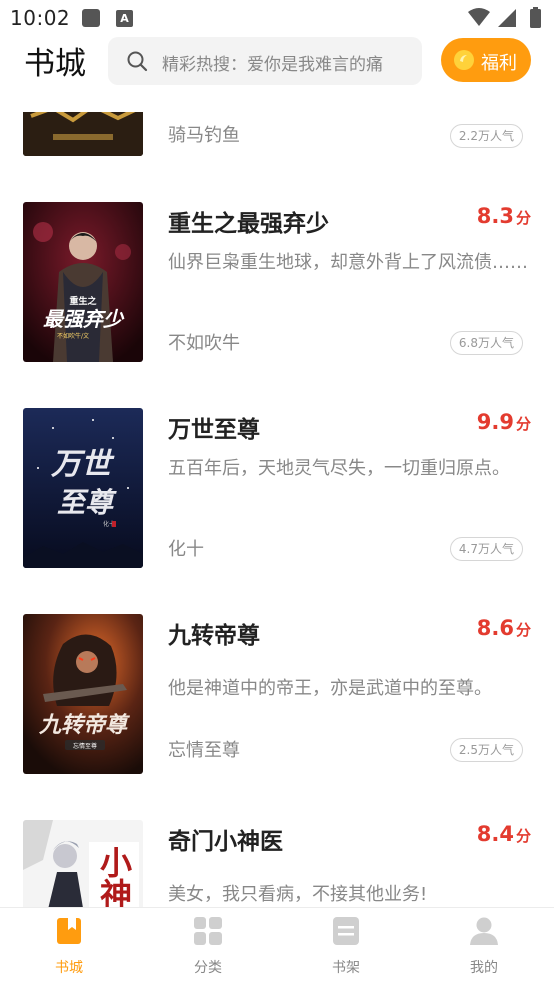 The height and width of the screenshot is (984, 554). Describe the element at coordinates (82, 464) in the screenshot. I see `cover-text: 万世` at that location.